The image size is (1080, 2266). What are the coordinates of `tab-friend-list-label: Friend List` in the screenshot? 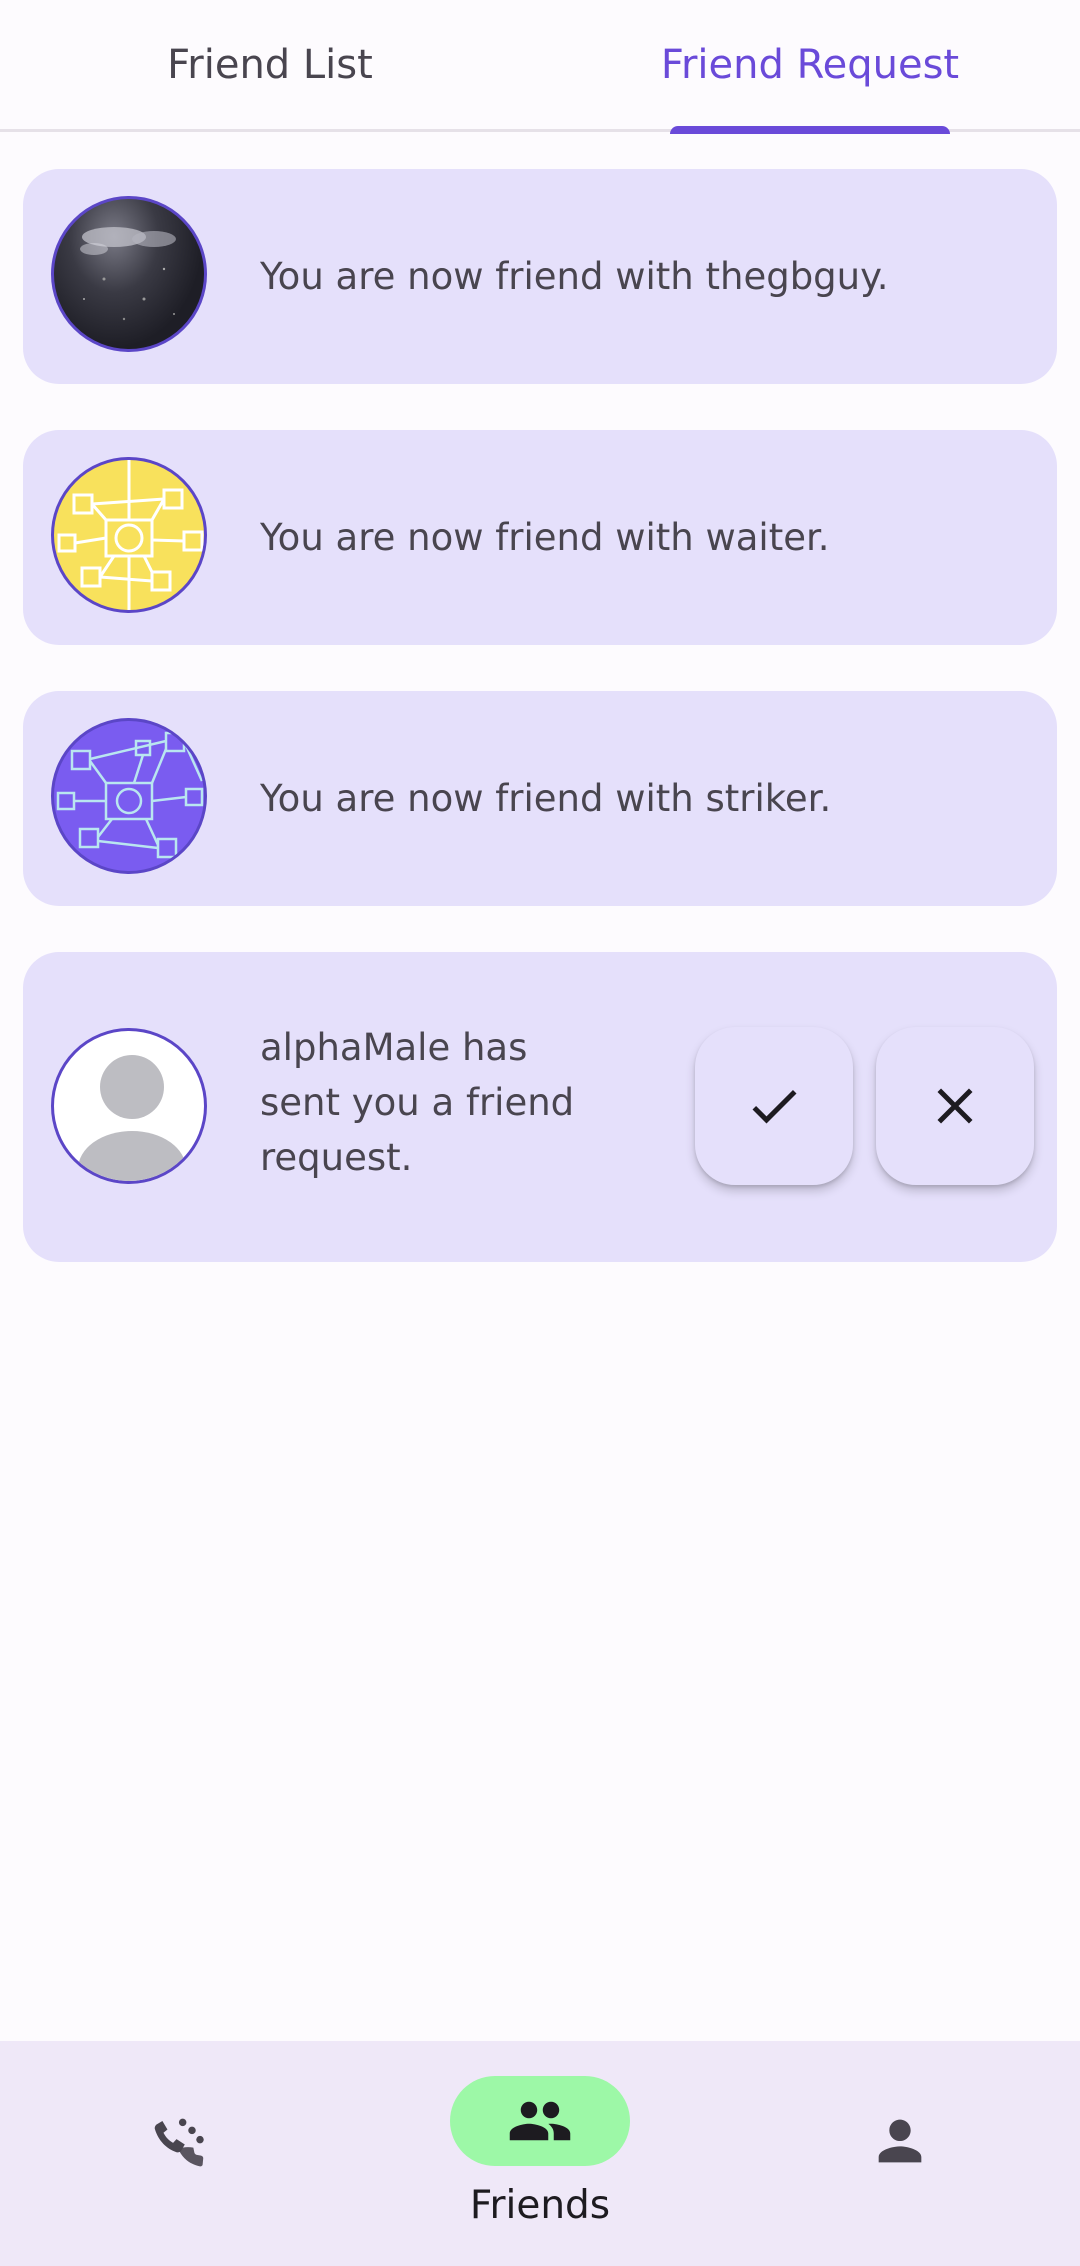 It's located at (270, 64).